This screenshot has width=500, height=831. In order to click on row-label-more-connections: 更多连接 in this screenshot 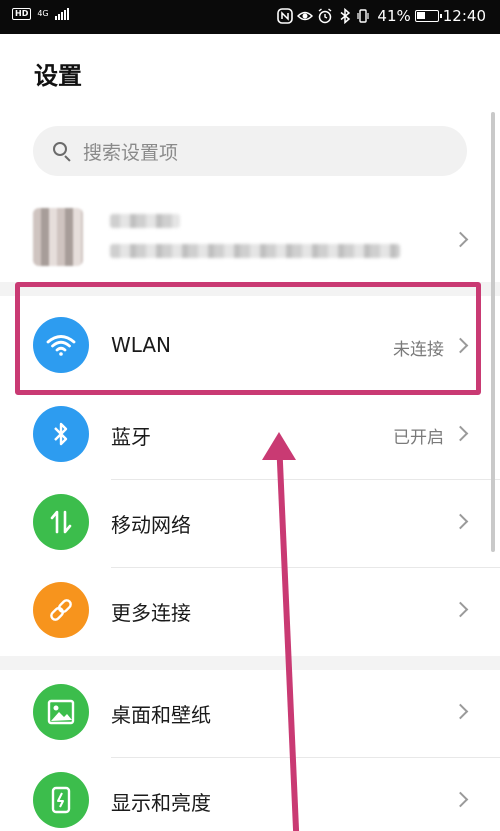, I will do `click(151, 613)`.